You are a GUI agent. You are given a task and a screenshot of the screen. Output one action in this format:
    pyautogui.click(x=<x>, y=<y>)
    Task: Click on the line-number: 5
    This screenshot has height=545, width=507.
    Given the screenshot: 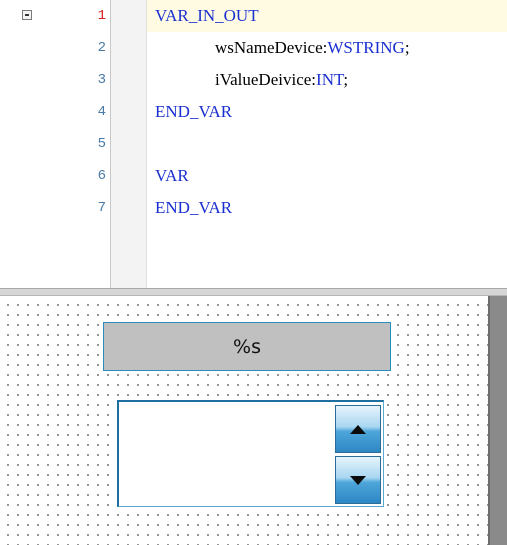 What is the action you would take?
    pyautogui.click(x=101, y=144)
    